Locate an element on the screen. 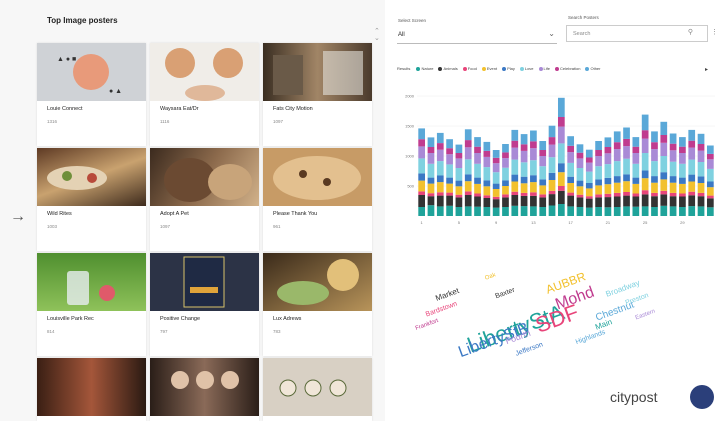 The height and width of the screenshot is (421, 719). legend-item: Food is located at coordinates (469, 68).